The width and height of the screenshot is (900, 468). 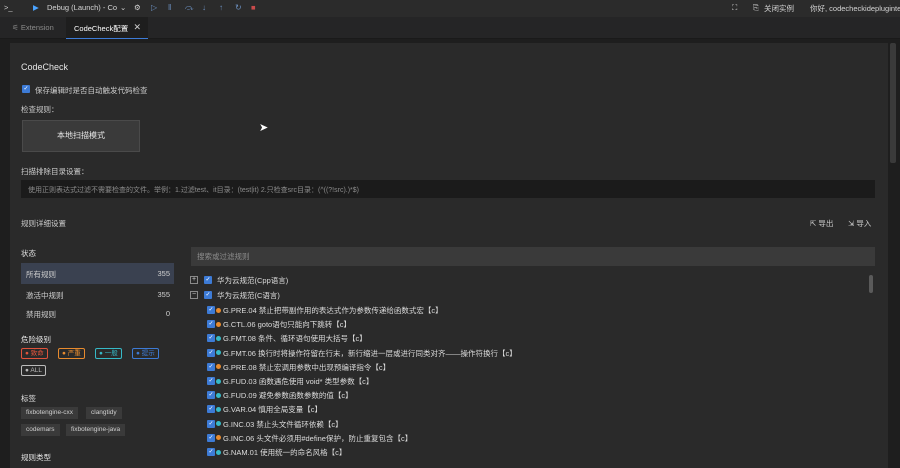 What do you see at coordinates (283, 424) in the screenshot?
I see `rule-label: G.INC.03 禁止头文件循环依赖【c】` at bounding box center [283, 424].